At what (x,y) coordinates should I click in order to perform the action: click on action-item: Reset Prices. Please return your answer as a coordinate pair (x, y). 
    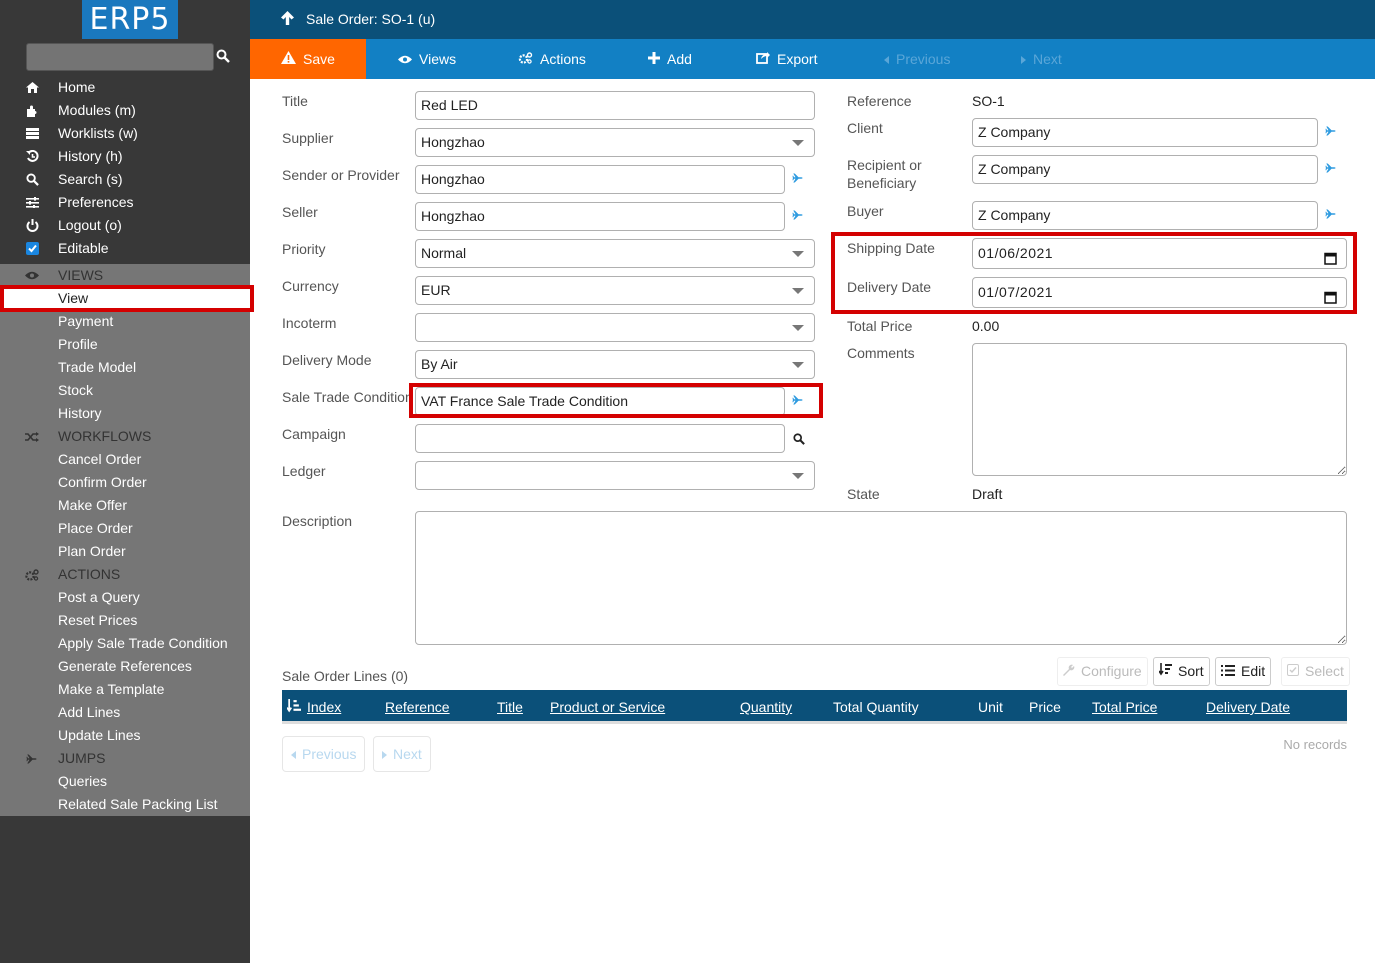
    Looking at the image, I should click on (125, 620).